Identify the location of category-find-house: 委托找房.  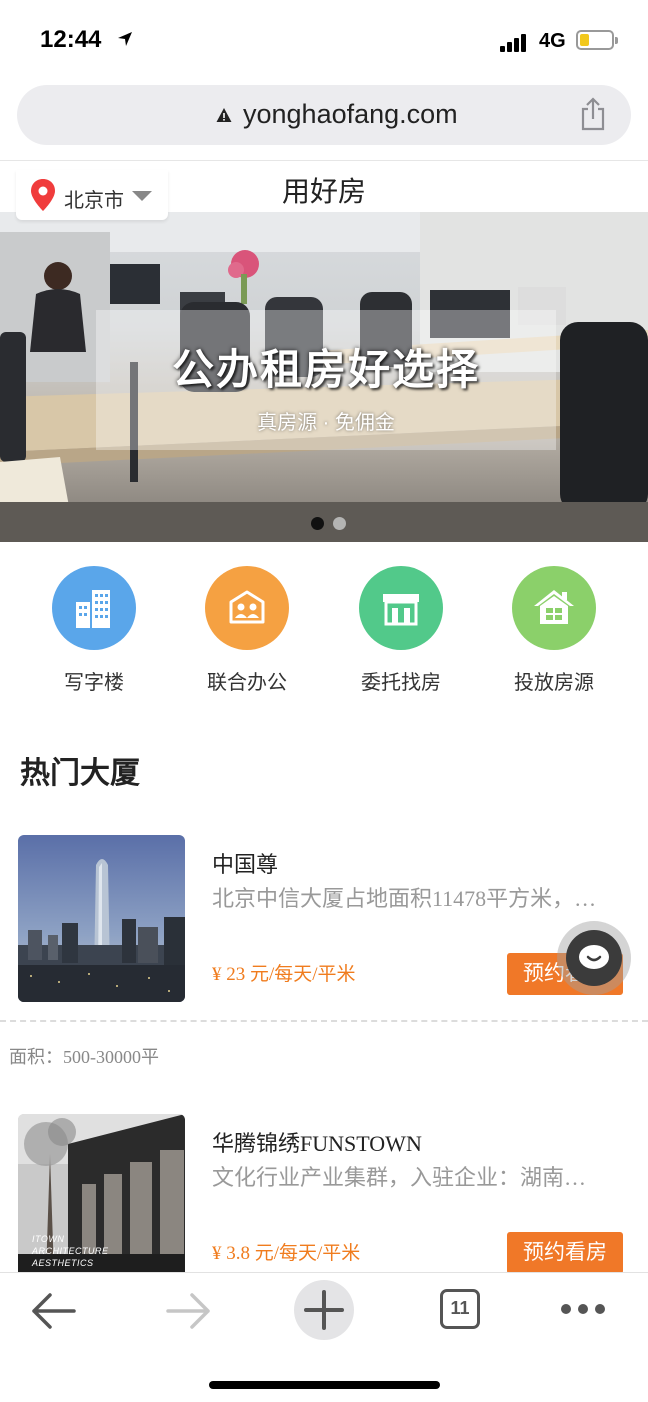
(401, 630).